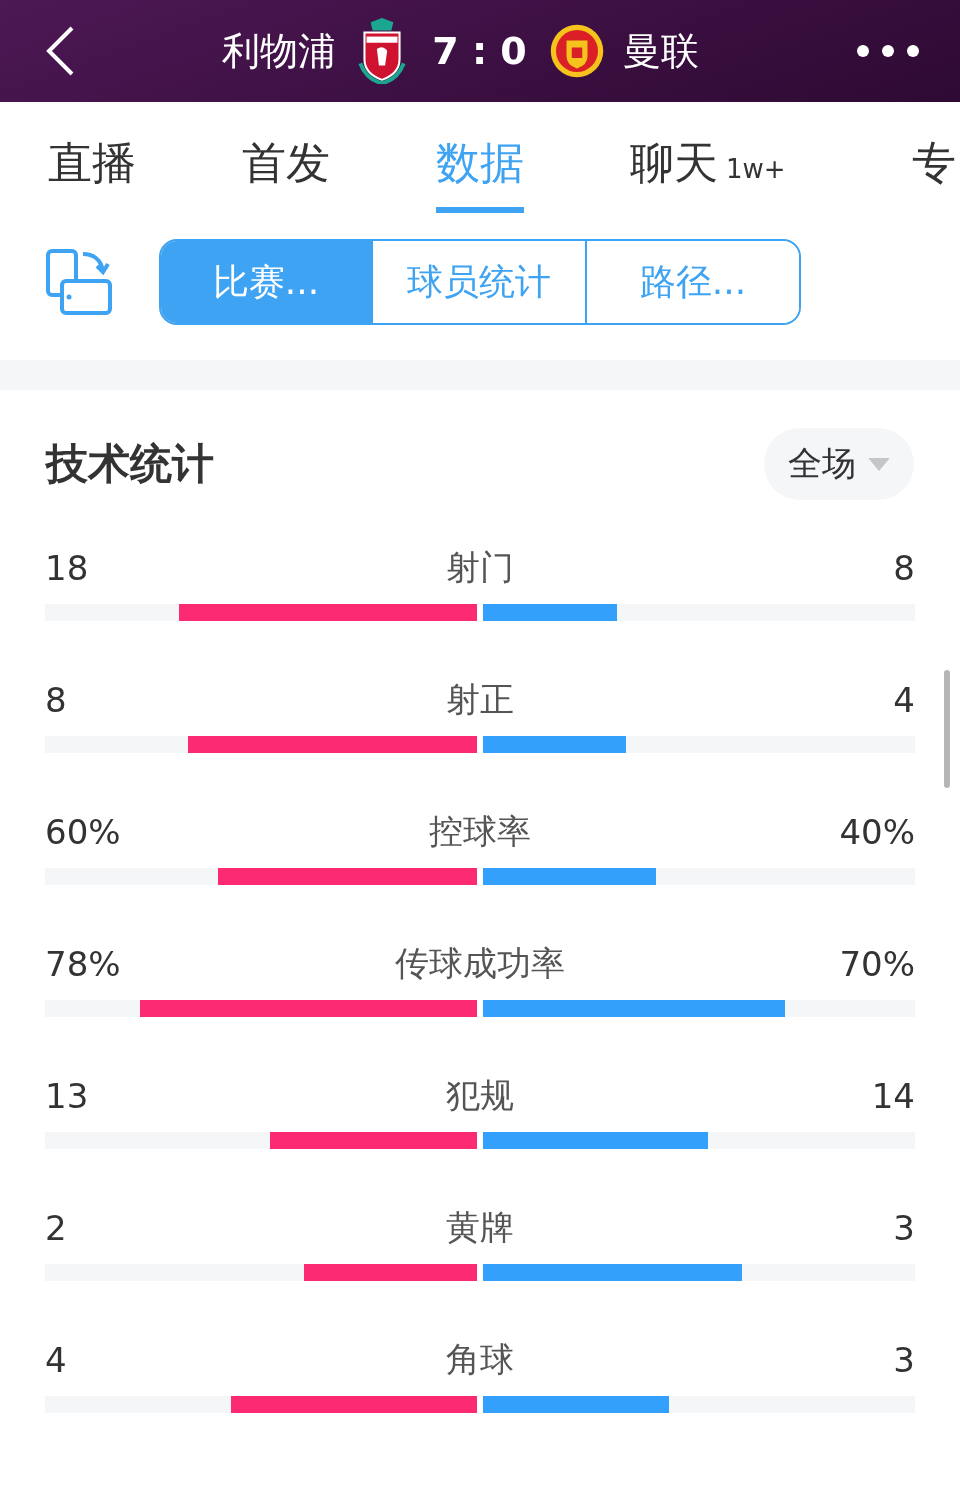 The image size is (960, 1496). What do you see at coordinates (839, 464) in the screenshot?
I see `period-dropdown: 全场` at bounding box center [839, 464].